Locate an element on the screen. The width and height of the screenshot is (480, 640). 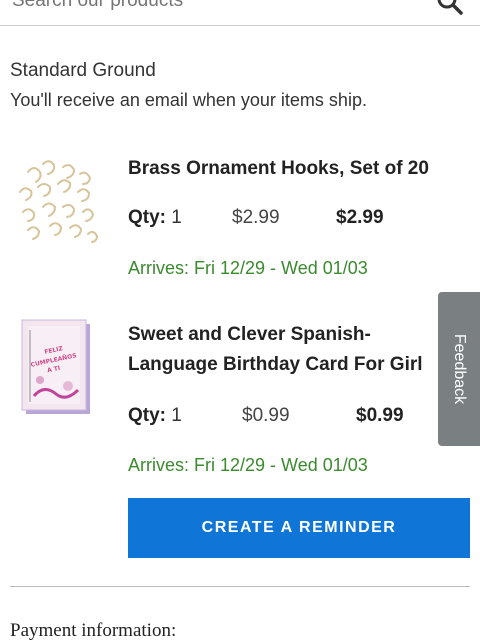
create-reminder-button: CREATE A REMINDER is located at coordinates (299, 528).